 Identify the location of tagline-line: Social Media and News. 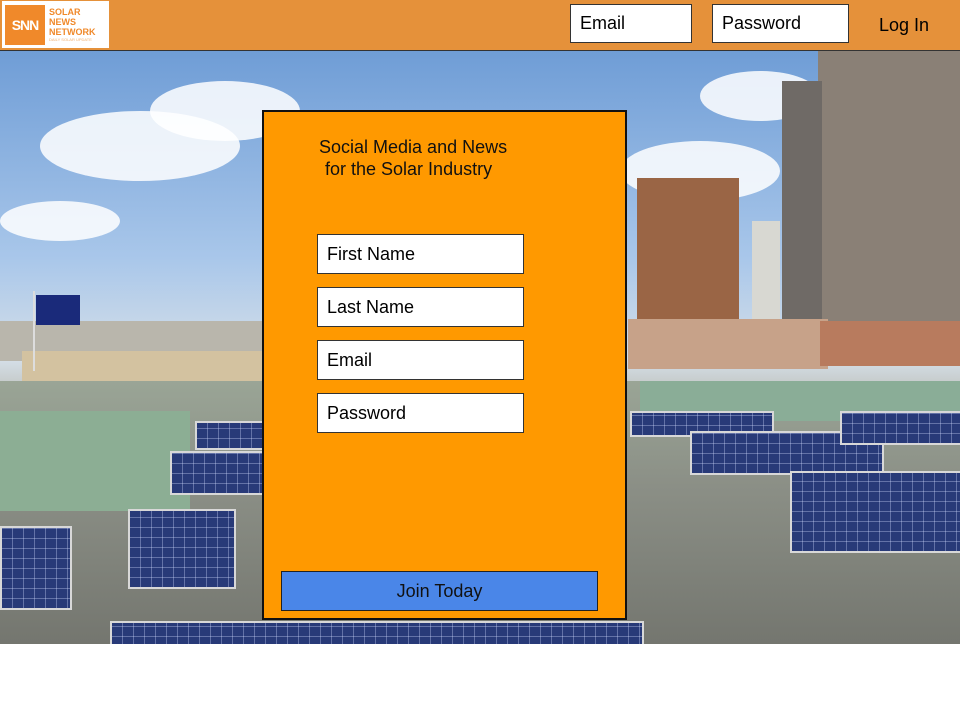
(413, 147).